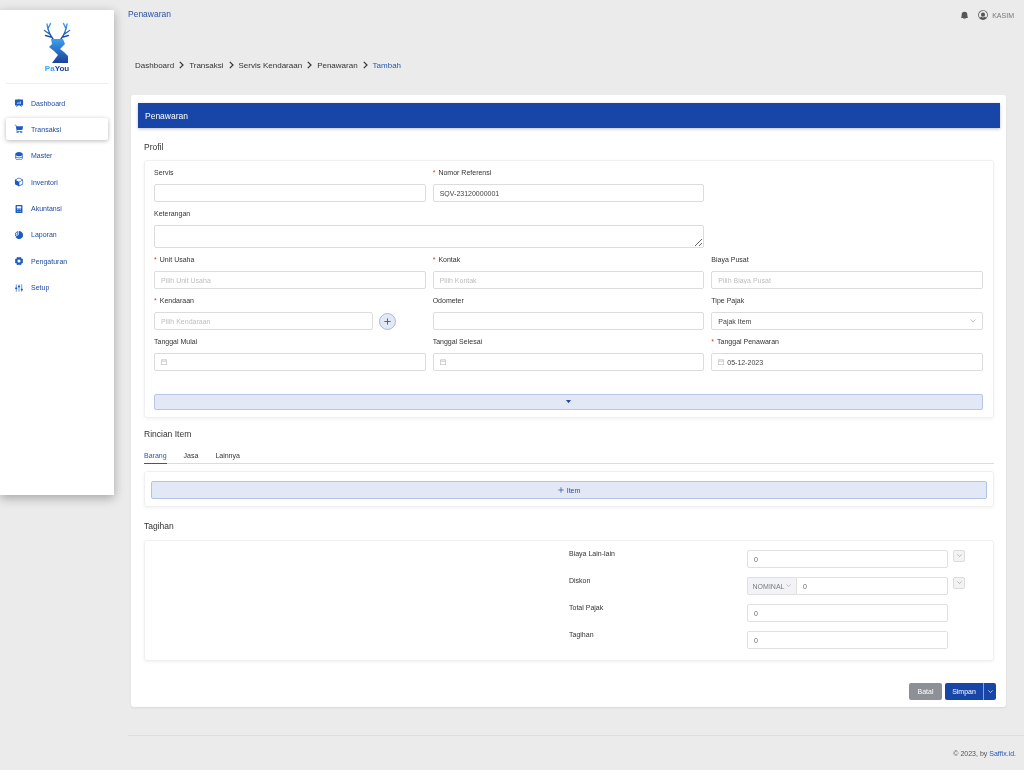 The height and width of the screenshot is (770, 1024). I want to click on brand-name: PaYou, so click(57, 69).